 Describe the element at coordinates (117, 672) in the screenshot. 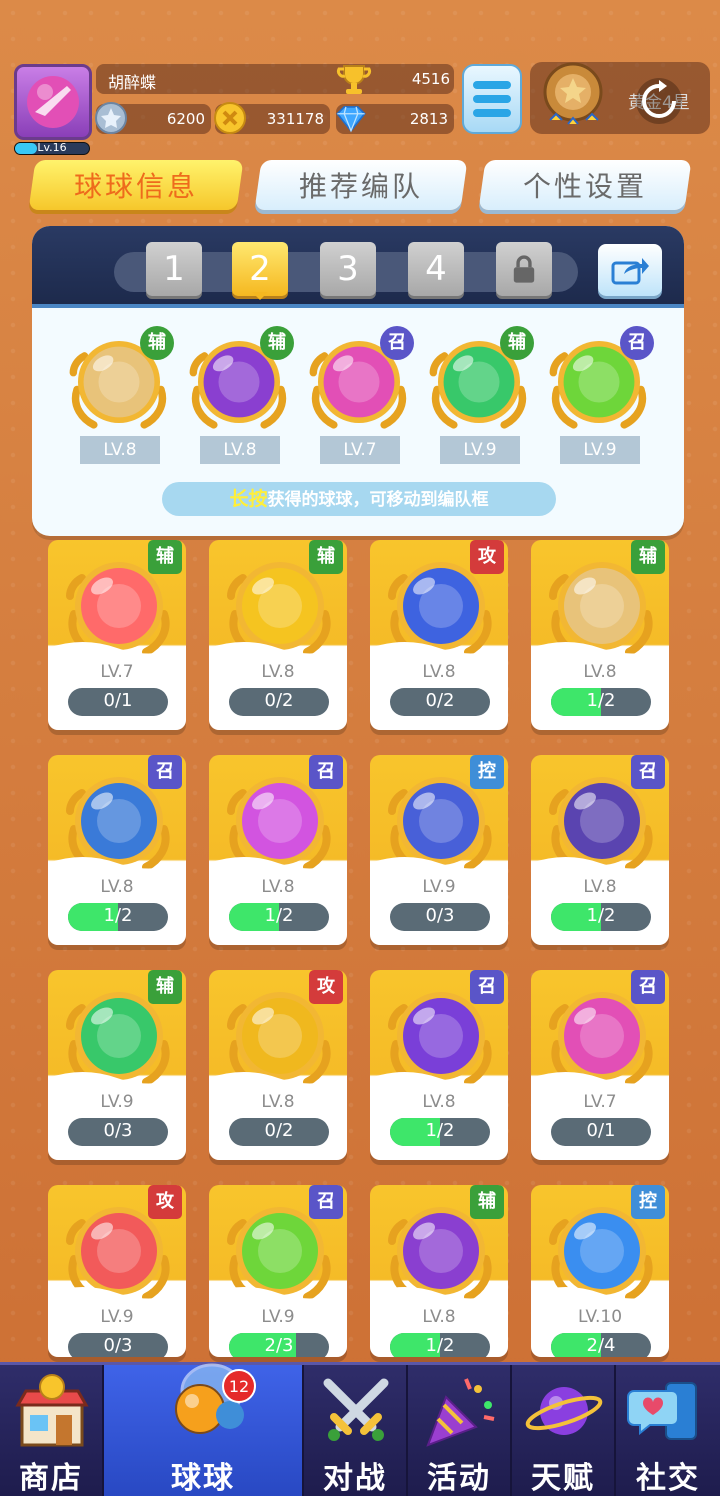

I see `ball-level: LV.7` at that location.